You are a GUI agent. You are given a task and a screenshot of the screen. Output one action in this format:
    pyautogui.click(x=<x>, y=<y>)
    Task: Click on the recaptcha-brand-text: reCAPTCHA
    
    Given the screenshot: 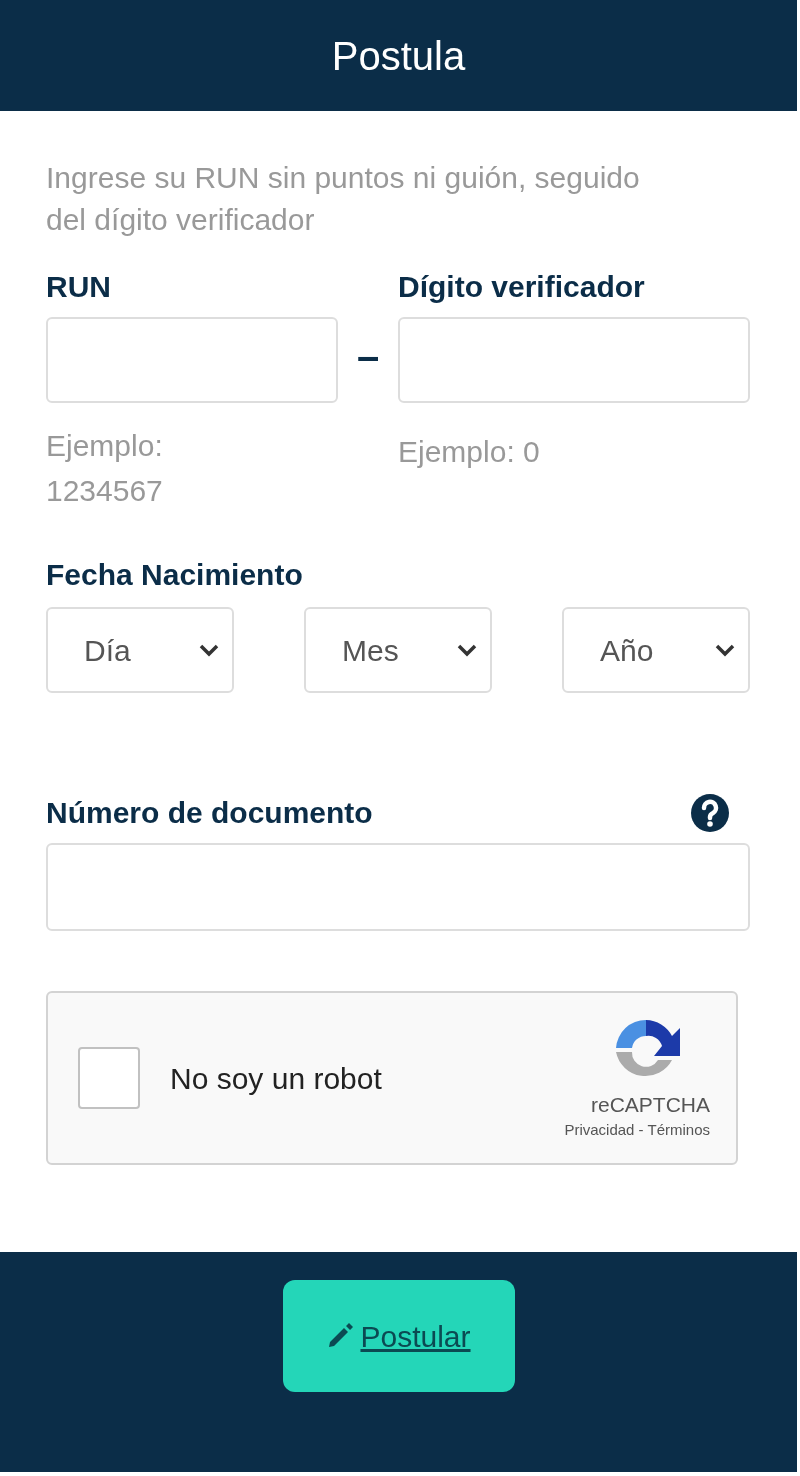 What is the action you would take?
    pyautogui.click(x=650, y=1105)
    